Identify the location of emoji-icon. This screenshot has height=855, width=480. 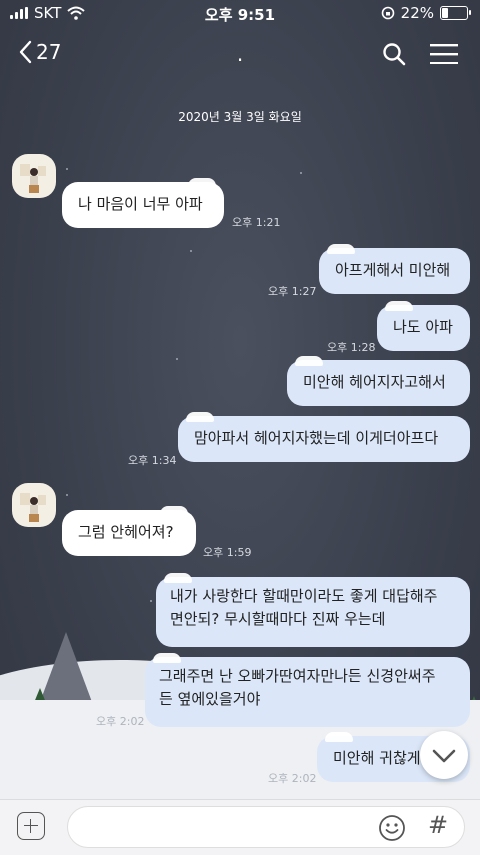
(392, 828).